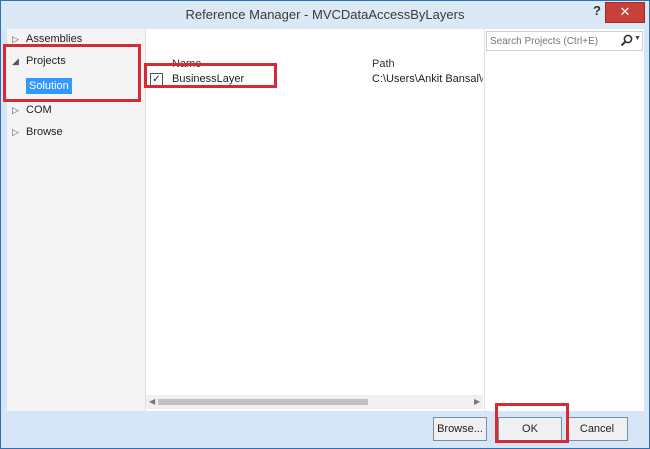 This screenshot has width=650, height=449. I want to click on nav-item-label: Projects, so click(46, 61).